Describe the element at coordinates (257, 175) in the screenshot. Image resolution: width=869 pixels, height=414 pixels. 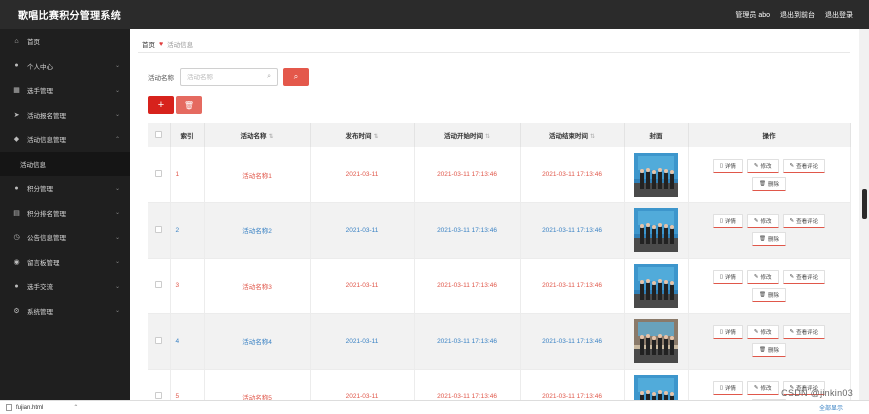
I see `activity-name: 活动名称1` at that location.